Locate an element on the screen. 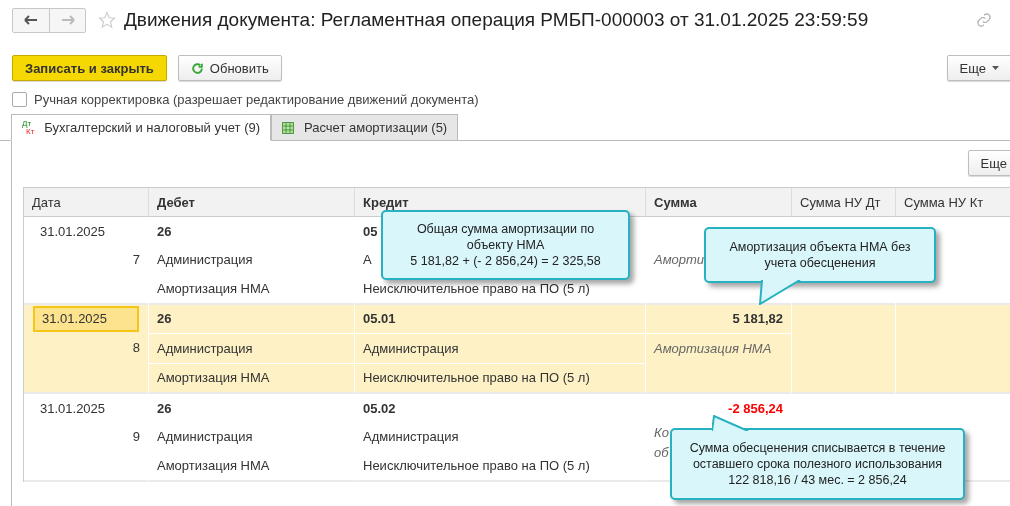  table-cell: 05.02 is located at coordinates (379, 408).